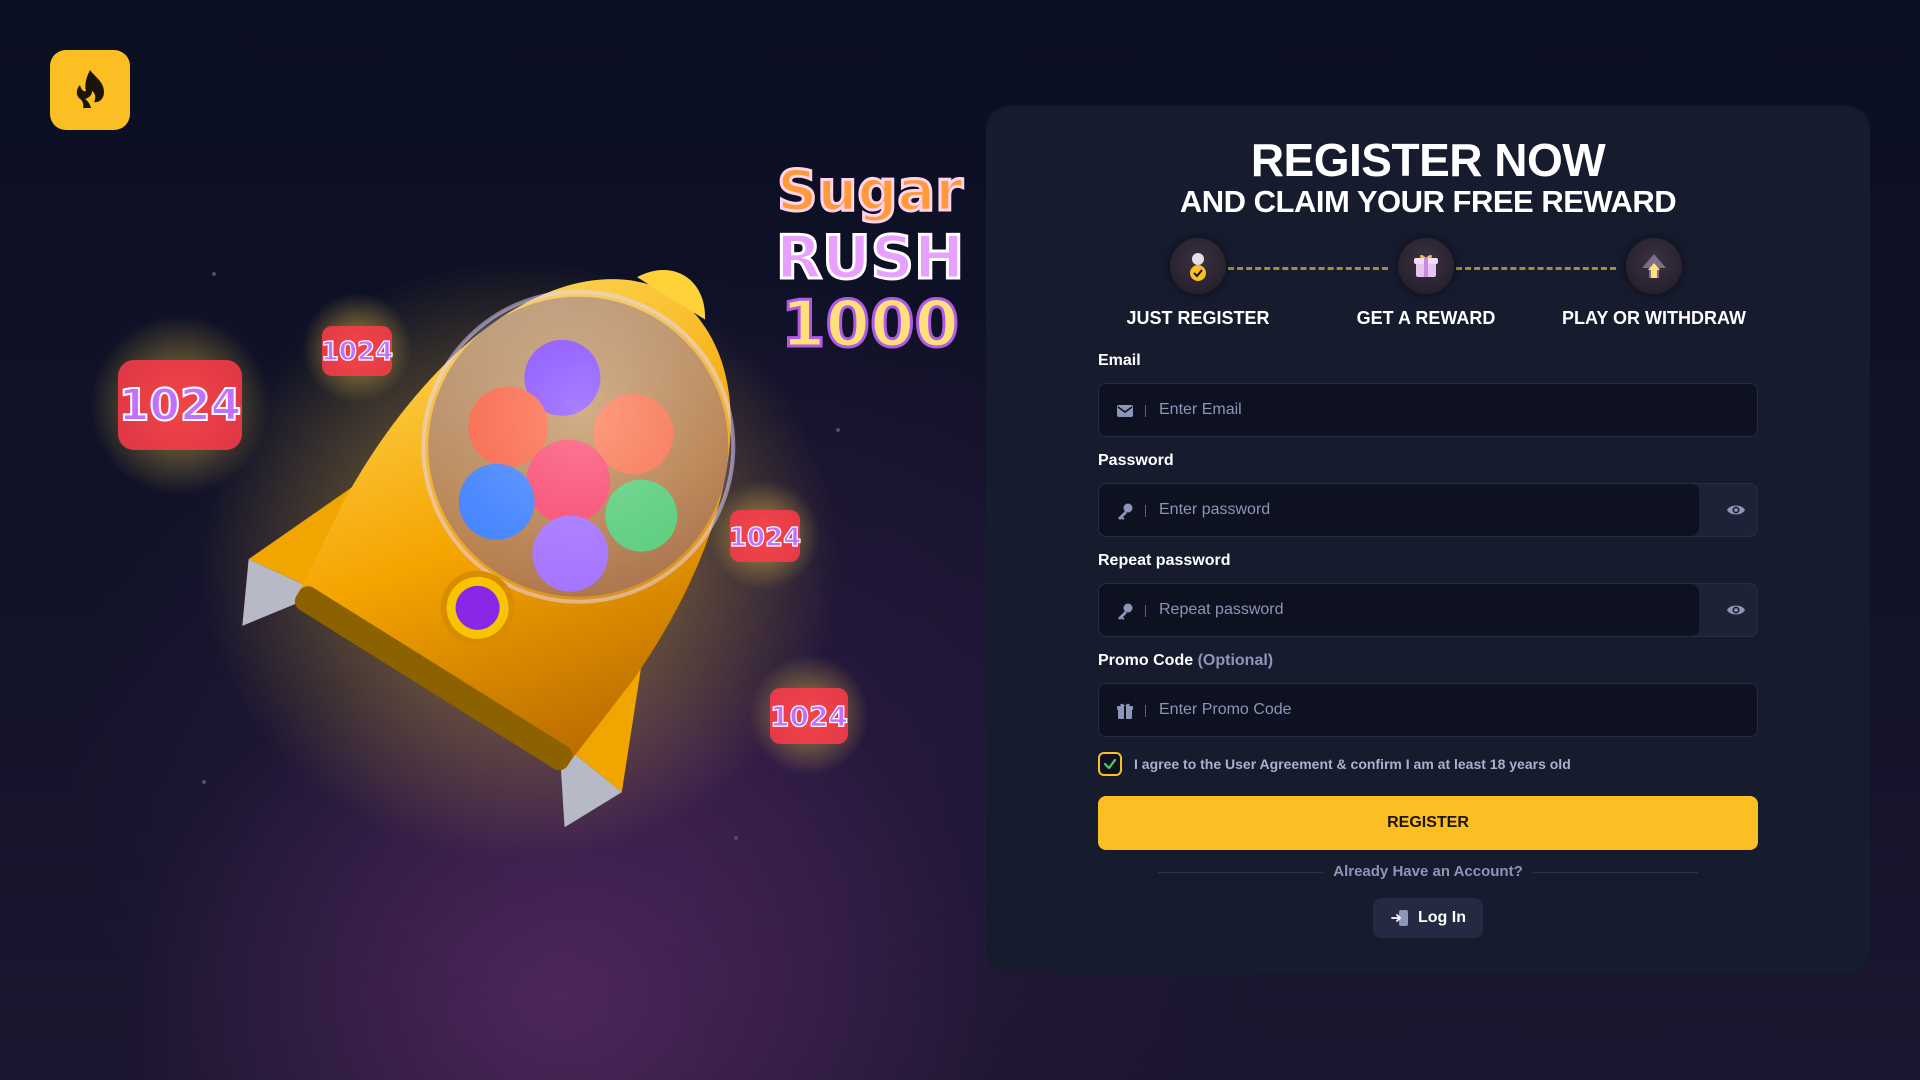  What do you see at coordinates (1136, 460) in the screenshot?
I see `password-label: Password` at bounding box center [1136, 460].